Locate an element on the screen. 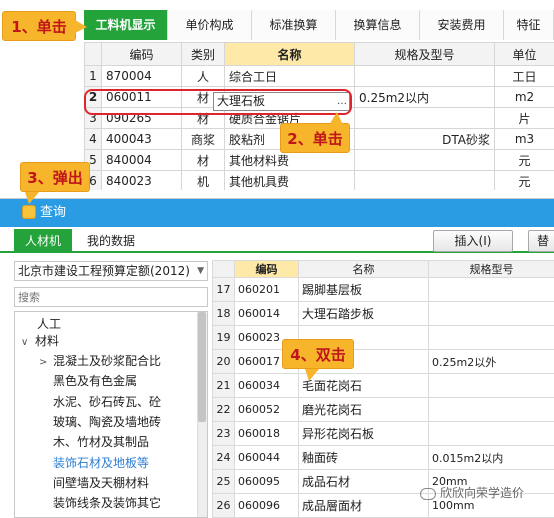  cell-name: 成品石材 is located at coordinates (364, 482).